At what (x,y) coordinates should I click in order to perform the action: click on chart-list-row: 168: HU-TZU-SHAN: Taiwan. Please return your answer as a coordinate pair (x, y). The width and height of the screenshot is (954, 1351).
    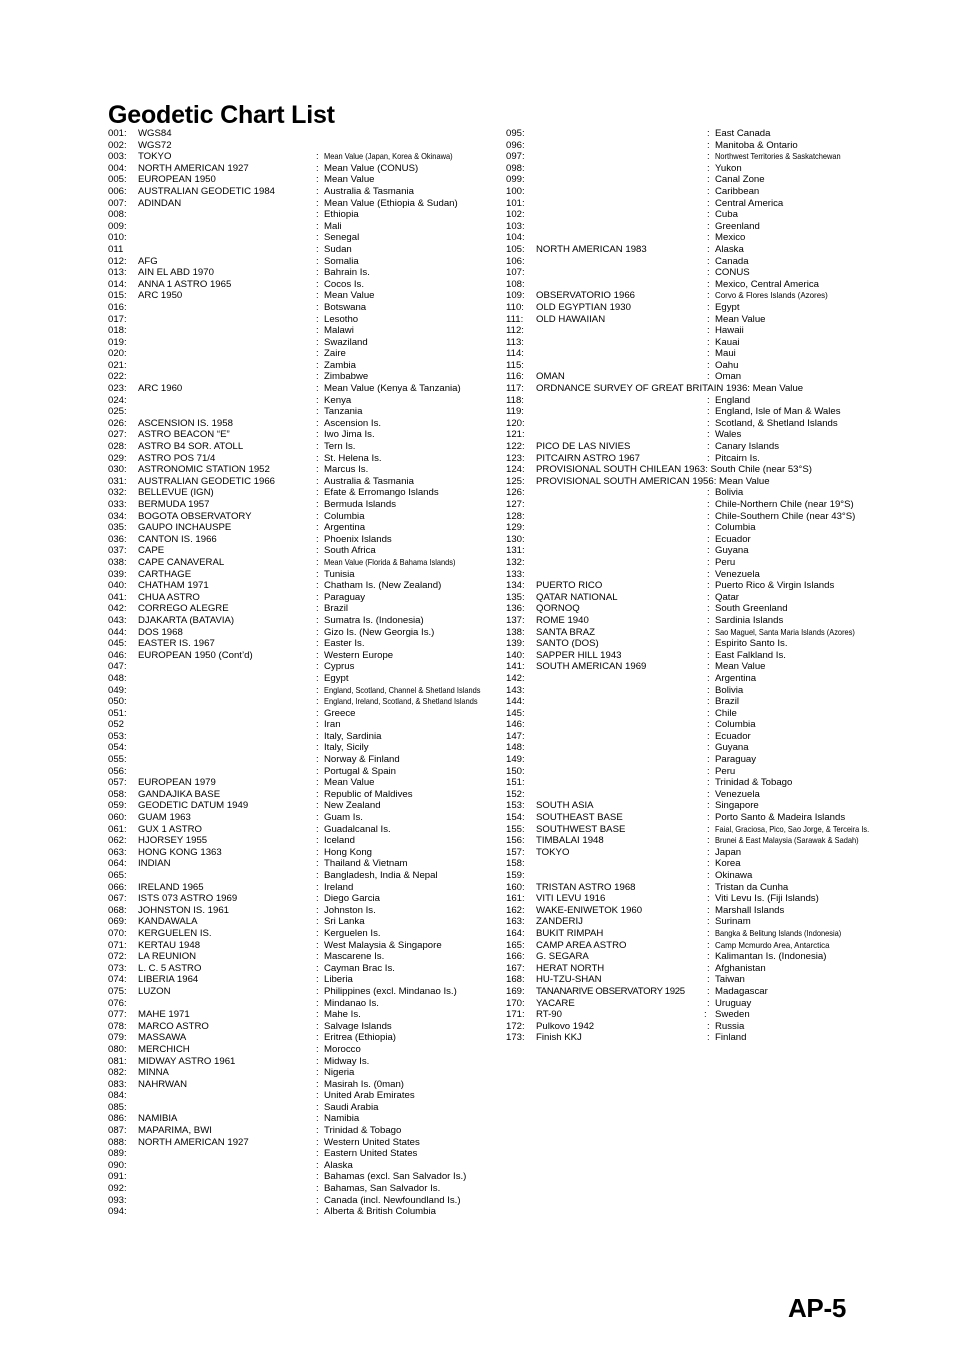
    Looking at the image, I should click on (706, 980).